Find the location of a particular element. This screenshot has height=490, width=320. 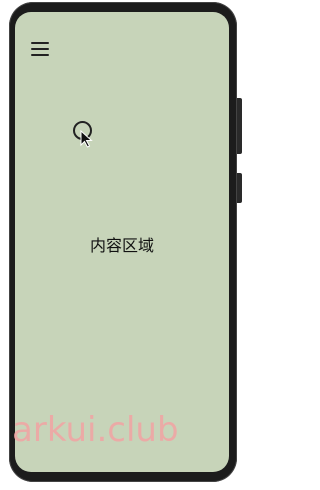

watermark: arkui.club is located at coordinates (95, 430).